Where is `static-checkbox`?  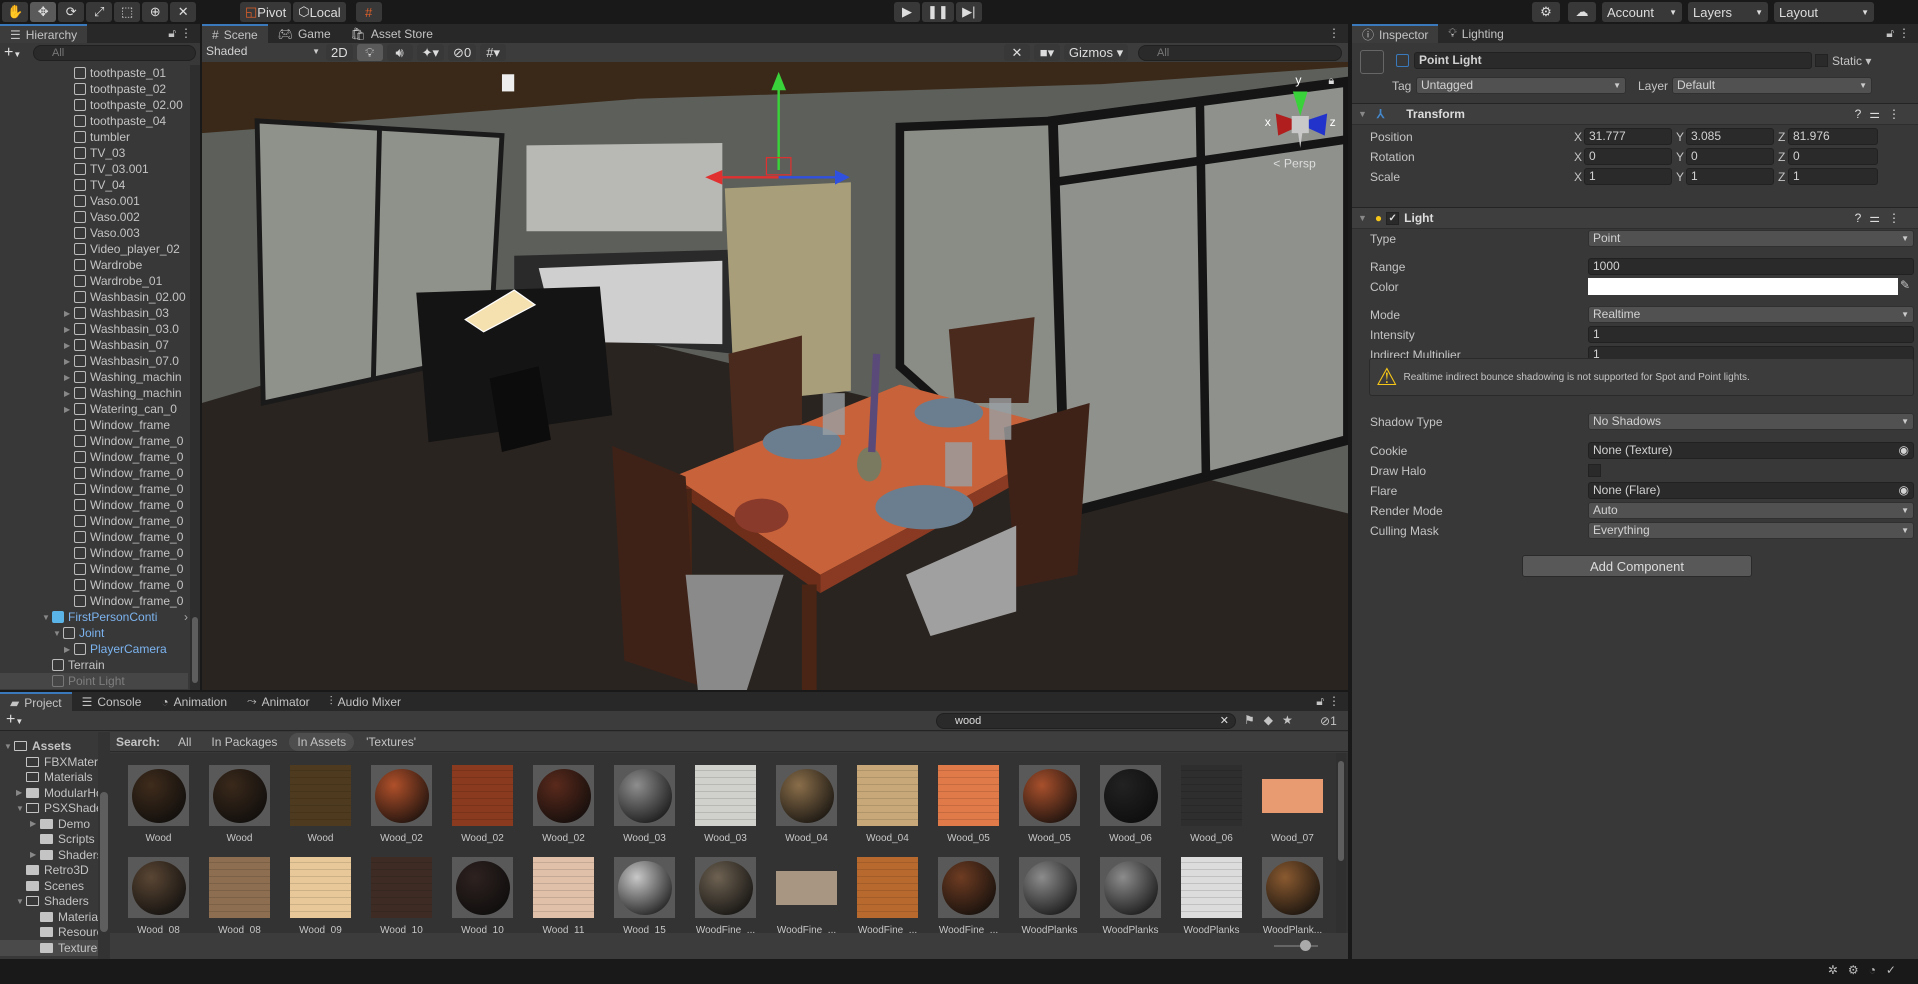
static-checkbox is located at coordinates (1821, 60).